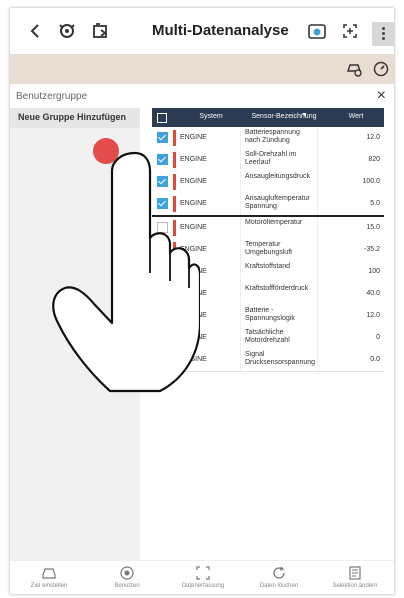 This screenshot has width=404, height=598. I want to click on capture-icon, so click(203, 573).